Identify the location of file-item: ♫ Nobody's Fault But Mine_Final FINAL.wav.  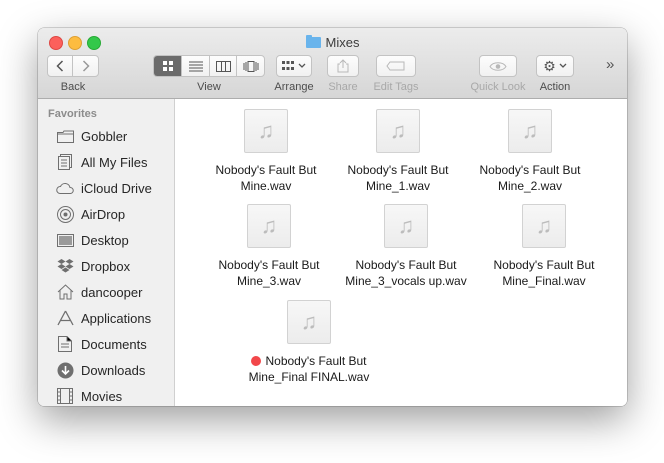
(309, 342).